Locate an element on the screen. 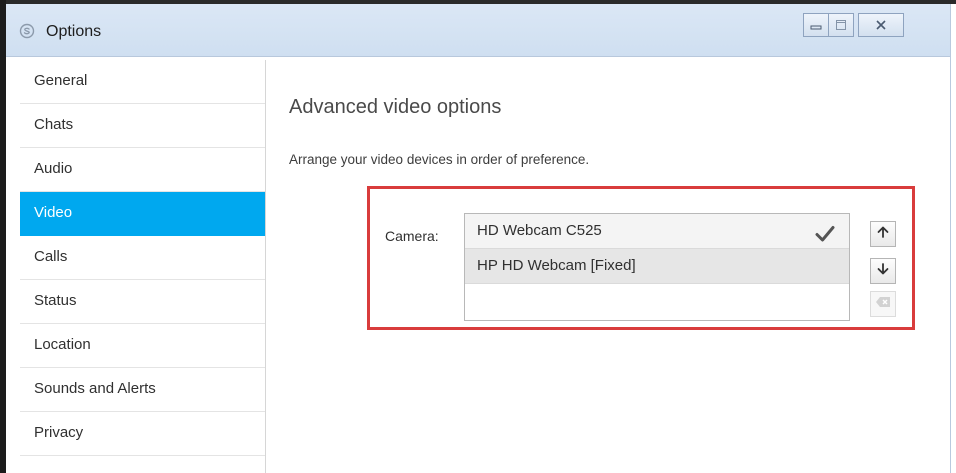  close-button is located at coordinates (881, 25).